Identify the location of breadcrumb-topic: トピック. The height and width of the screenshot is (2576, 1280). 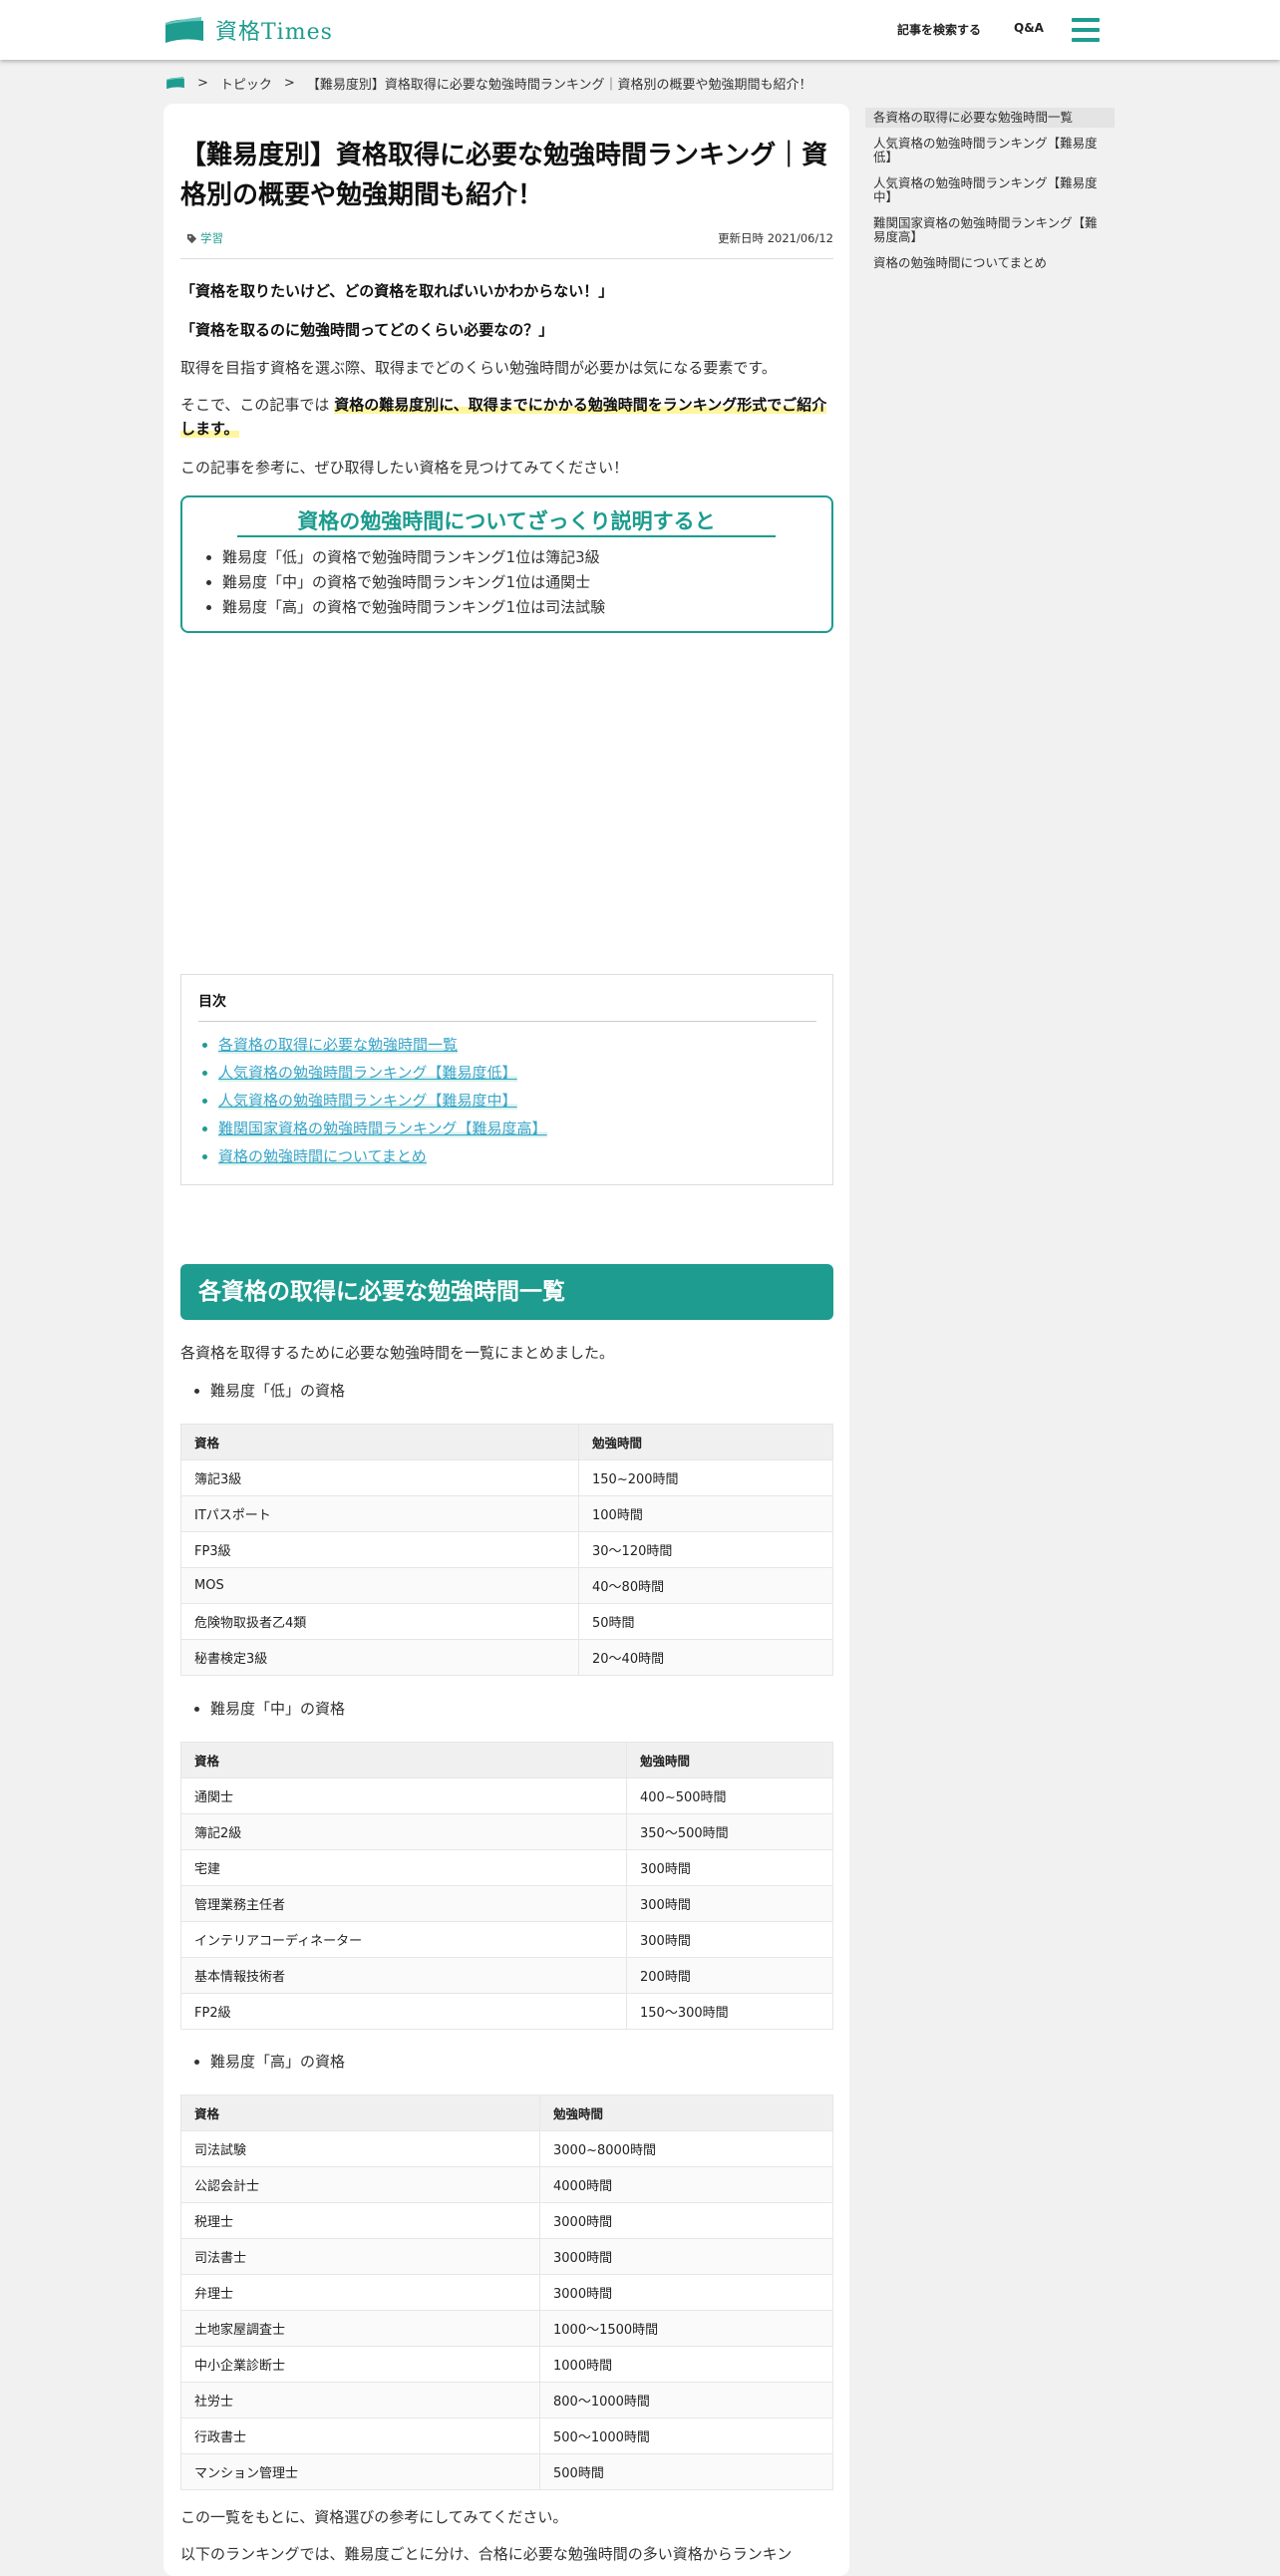
(246, 83).